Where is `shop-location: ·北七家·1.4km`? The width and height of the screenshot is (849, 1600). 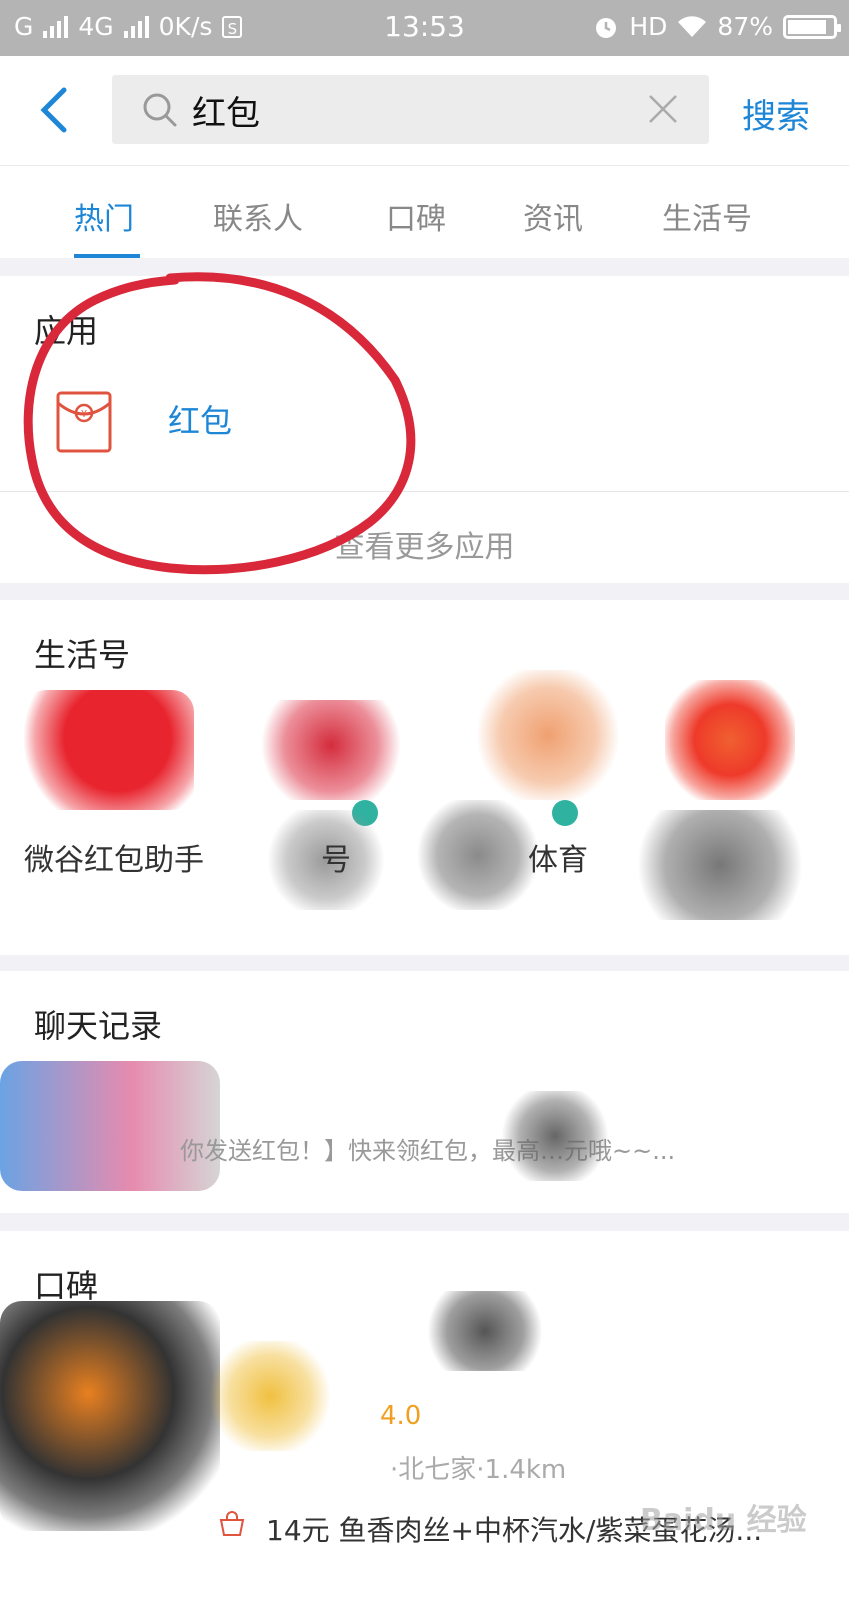
shop-location: ·北七家·1.4km is located at coordinates (478, 1470).